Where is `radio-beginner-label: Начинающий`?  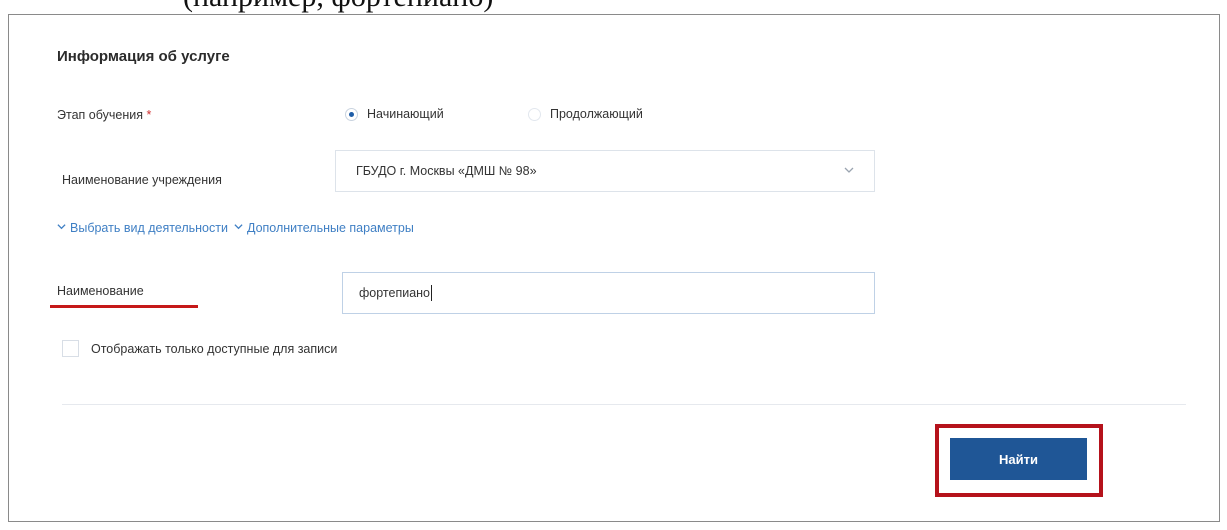 radio-beginner-label: Начинающий is located at coordinates (405, 114).